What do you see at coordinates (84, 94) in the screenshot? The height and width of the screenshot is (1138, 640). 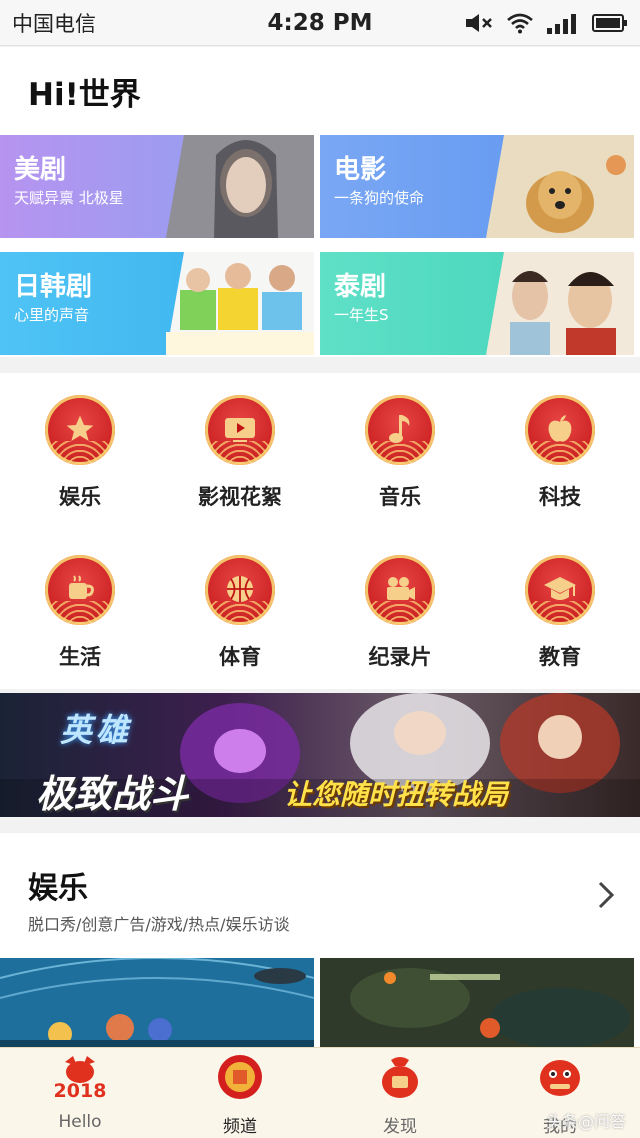 I see `greeting-title: Hi!世界` at bounding box center [84, 94].